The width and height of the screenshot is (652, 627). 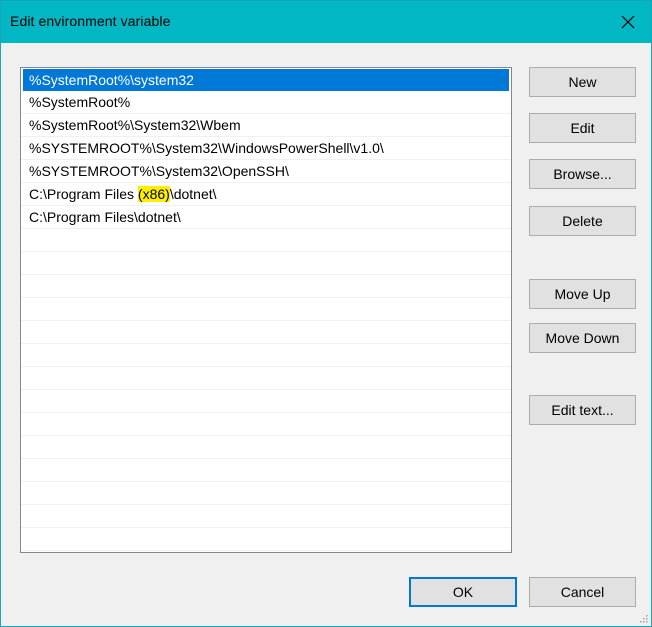 I want to click on move-up-button: Move Up, so click(x=582, y=294).